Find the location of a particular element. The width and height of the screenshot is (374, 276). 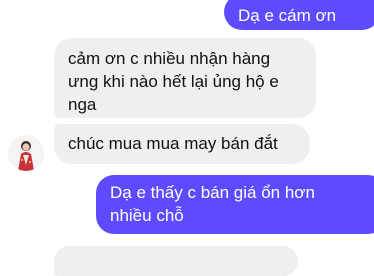

avatar-picture is located at coordinates (26, 153).